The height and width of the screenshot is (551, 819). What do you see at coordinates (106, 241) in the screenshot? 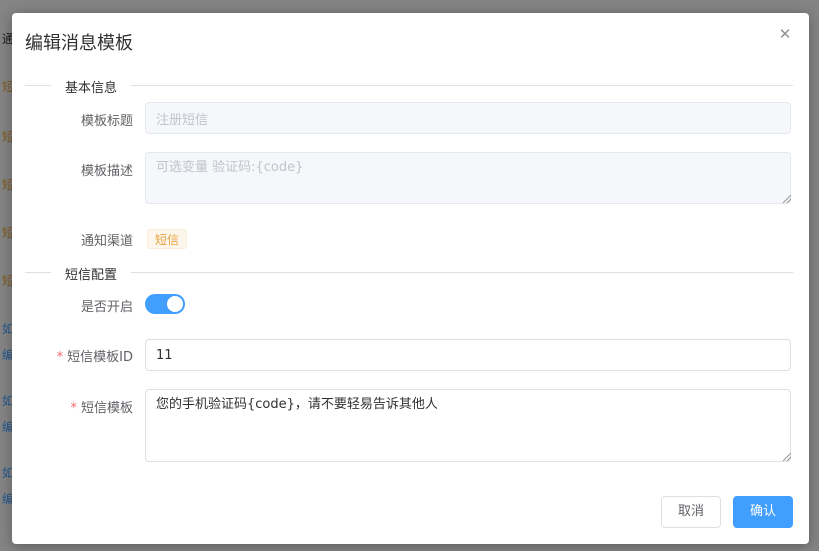
I see `channel-label: 通知渠道` at bounding box center [106, 241].